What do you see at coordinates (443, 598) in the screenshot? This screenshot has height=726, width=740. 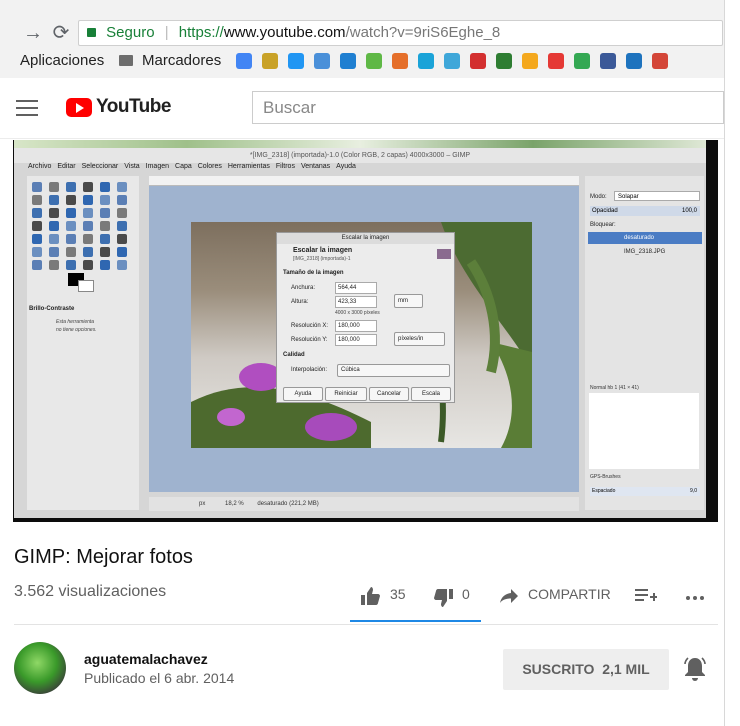 I see `dislike-icon` at bounding box center [443, 598].